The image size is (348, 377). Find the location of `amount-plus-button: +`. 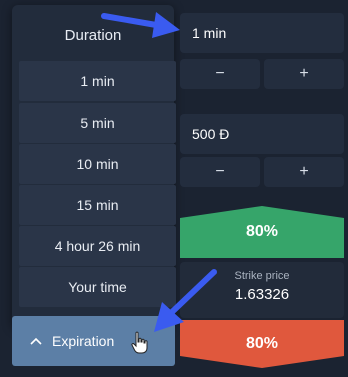

amount-plus-button: + is located at coordinates (304, 172).